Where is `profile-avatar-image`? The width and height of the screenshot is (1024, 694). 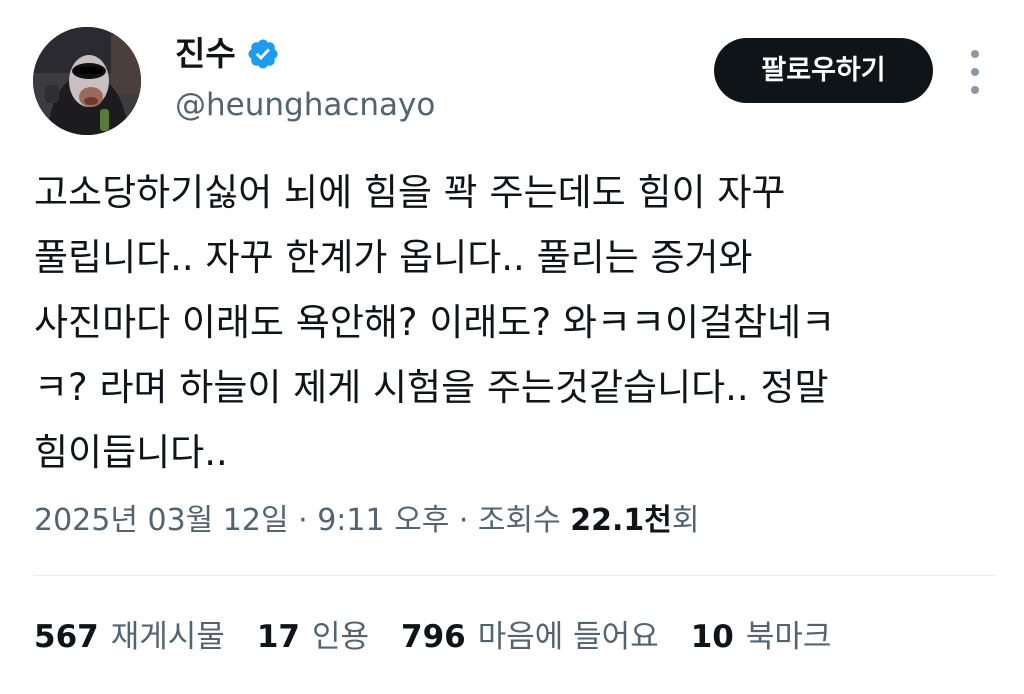 profile-avatar-image is located at coordinates (87, 81).